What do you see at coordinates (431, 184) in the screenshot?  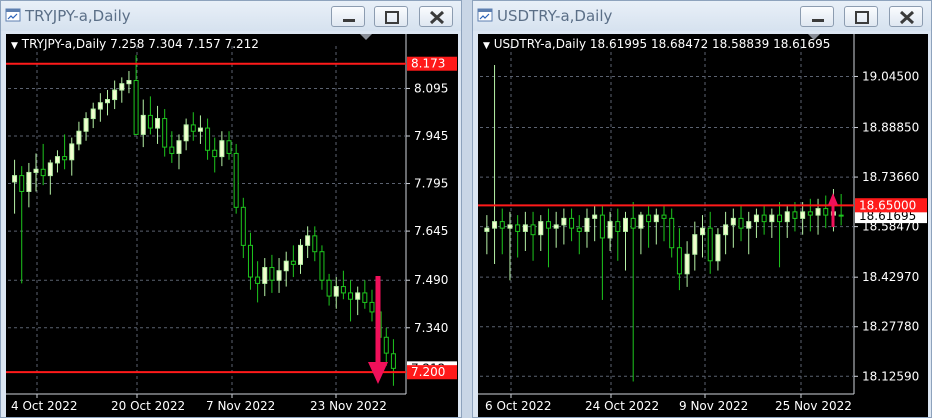 I see `y-tick-label: 7.795` at bounding box center [431, 184].